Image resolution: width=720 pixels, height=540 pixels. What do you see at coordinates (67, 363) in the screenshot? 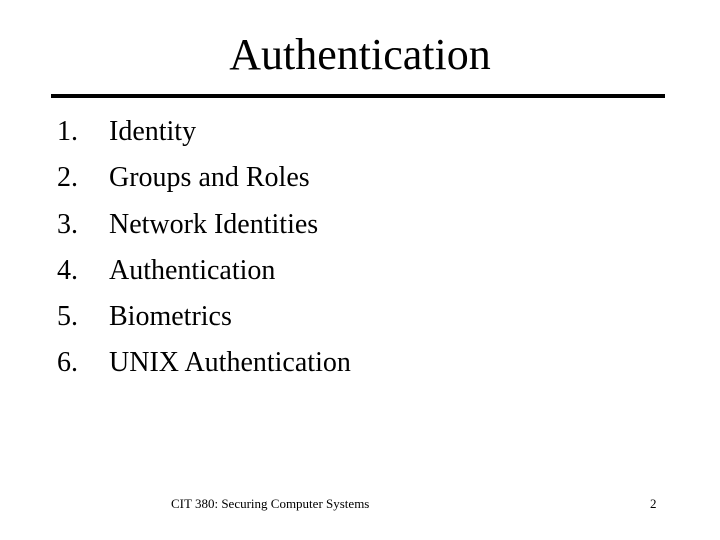
I see `list-item-number: 6.` at bounding box center [67, 363].